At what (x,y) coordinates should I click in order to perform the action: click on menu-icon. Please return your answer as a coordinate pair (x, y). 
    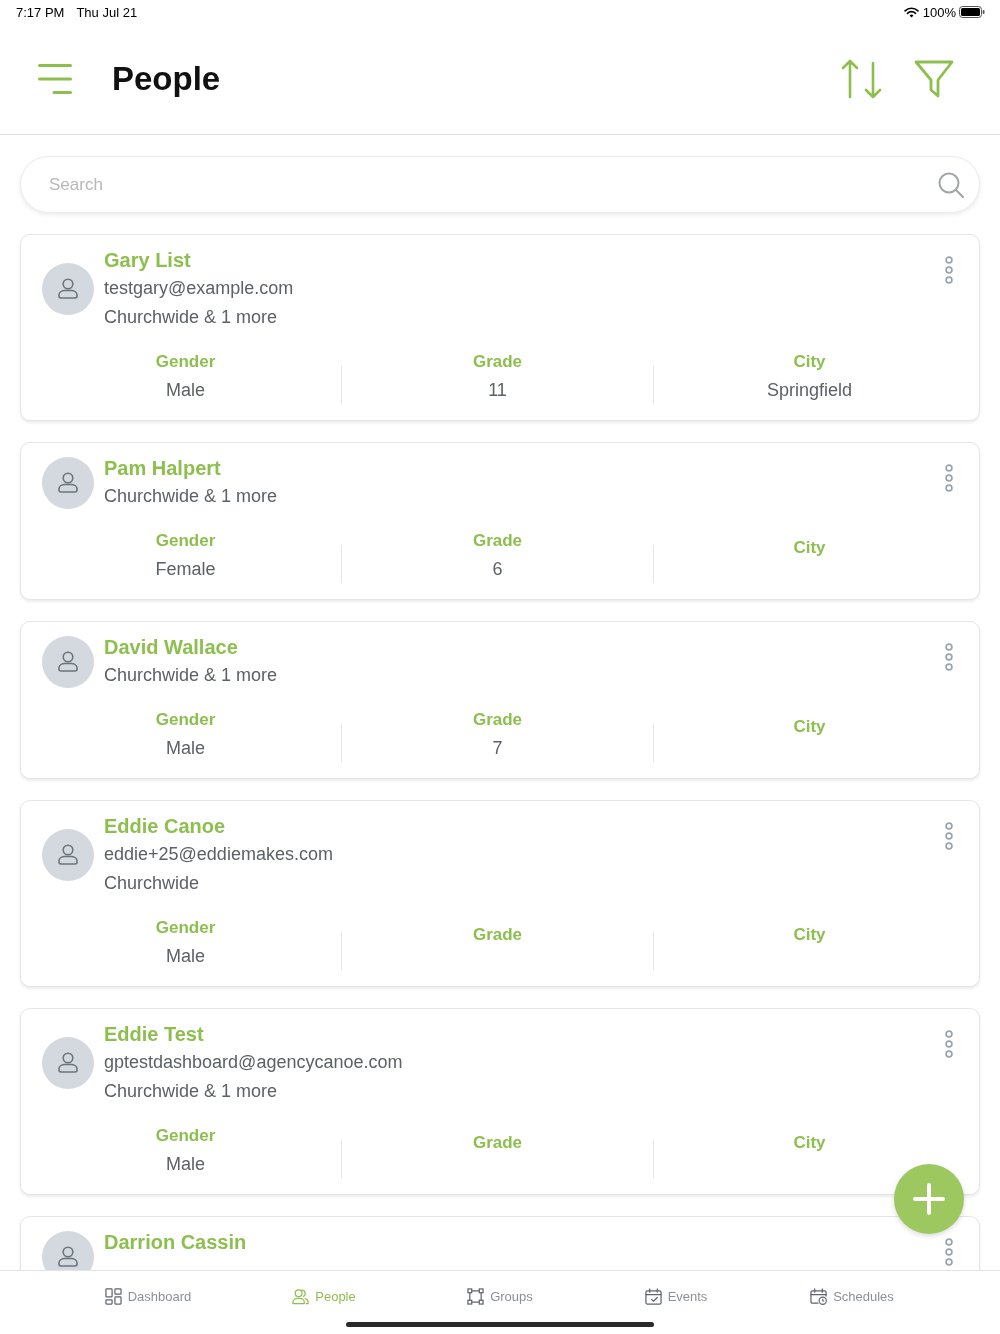
    Looking at the image, I should click on (55, 79).